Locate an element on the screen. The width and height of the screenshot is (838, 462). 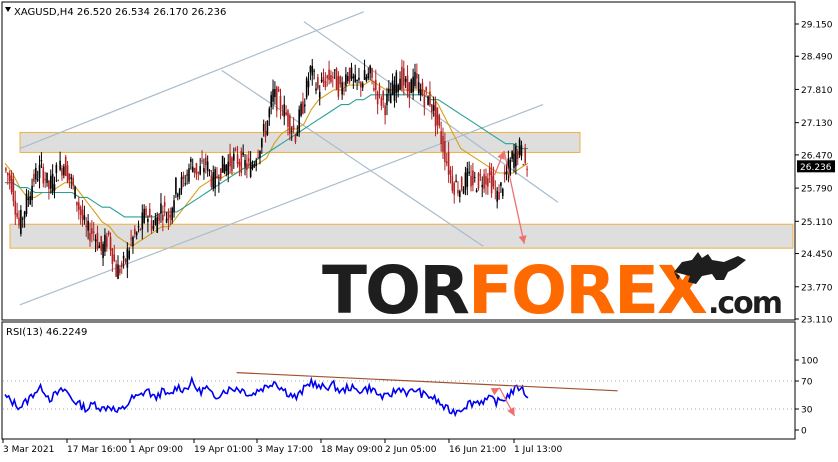
price-tick-label: 28.490 is located at coordinates (817, 58).